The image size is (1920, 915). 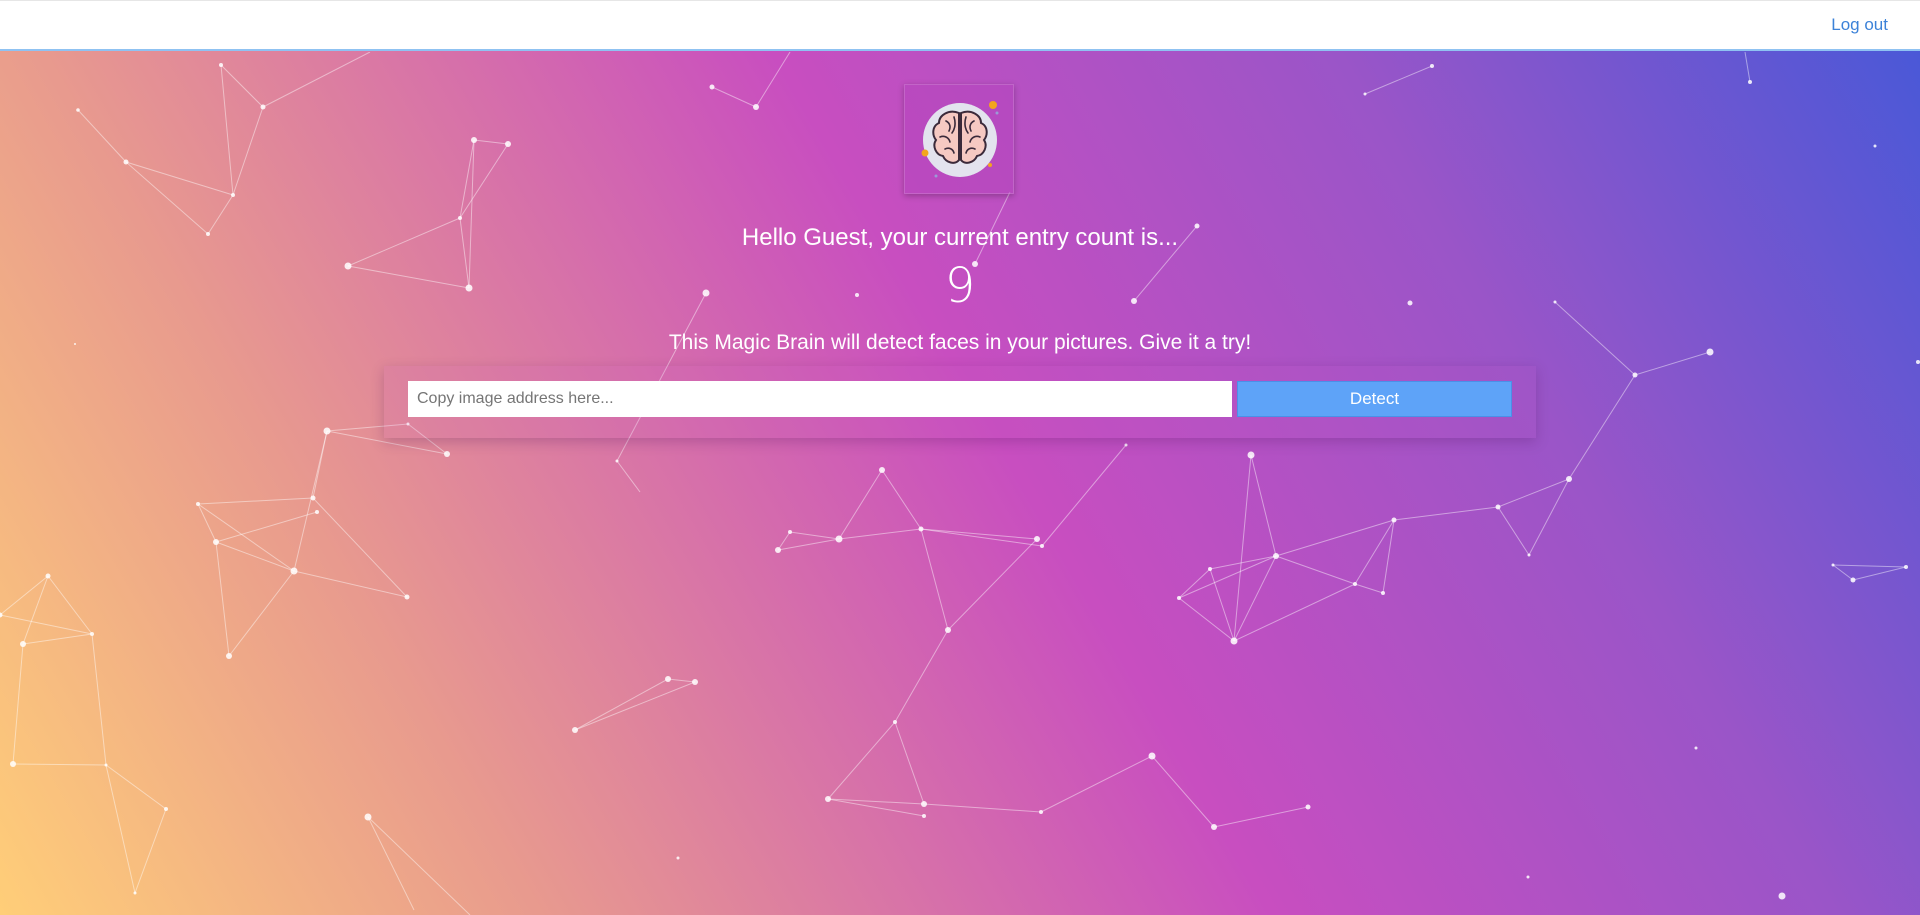 What do you see at coordinates (960, 25) in the screenshot?
I see `top-navigation: Log out` at bounding box center [960, 25].